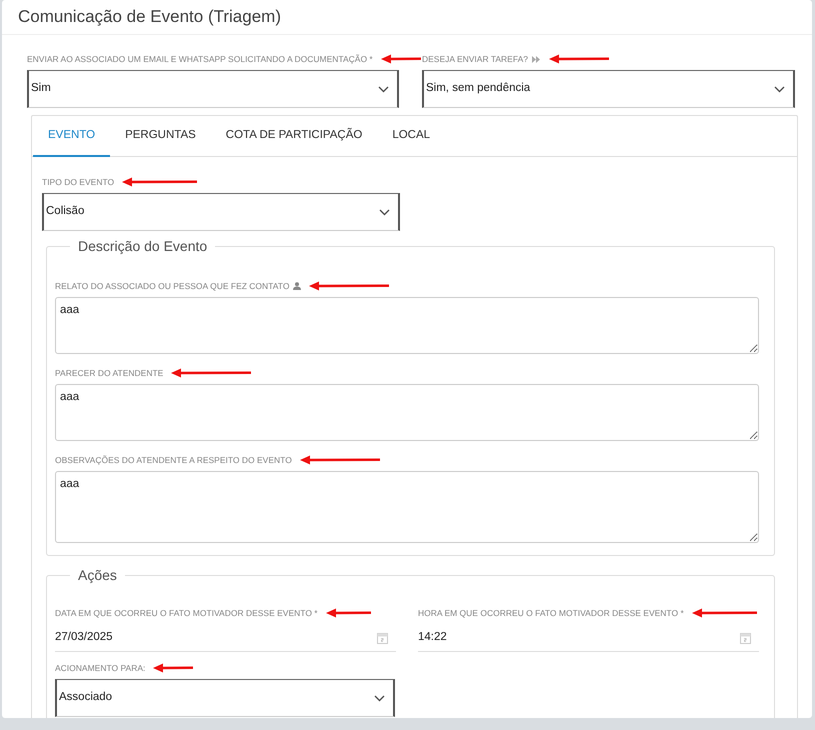  Describe the element at coordinates (551, 613) in the screenshot. I see `field-label: HORA EM QUE OCORREU O FATO MOTIVADOR DESSE EVENTO *` at that location.